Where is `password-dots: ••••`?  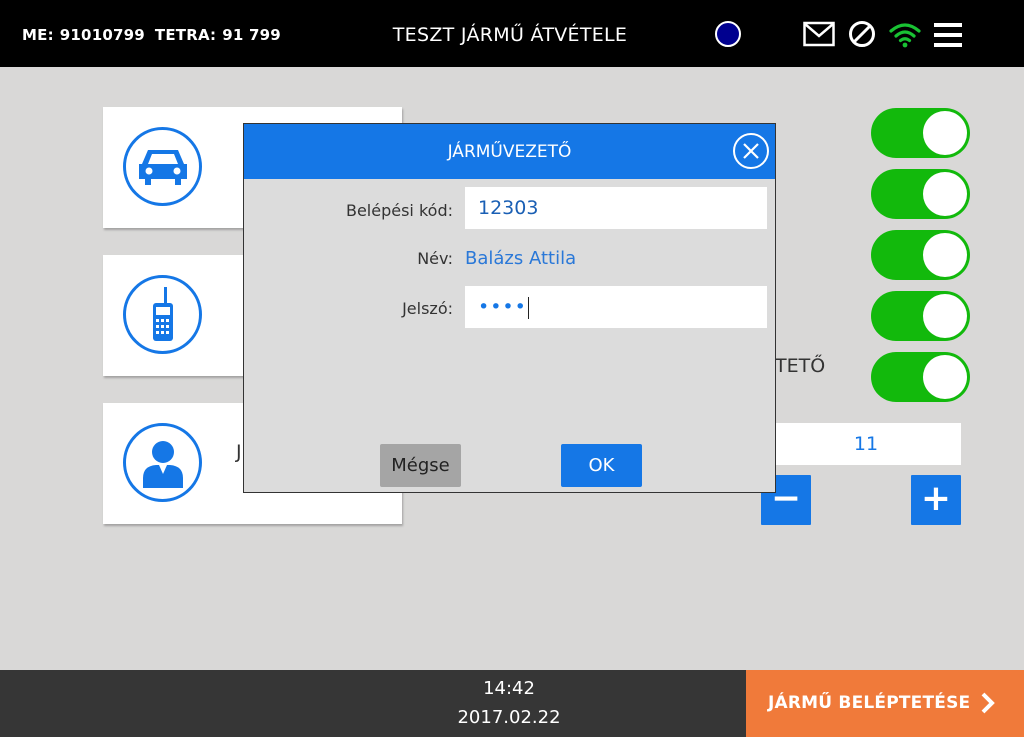
password-dots: •••• is located at coordinates (502, 307).